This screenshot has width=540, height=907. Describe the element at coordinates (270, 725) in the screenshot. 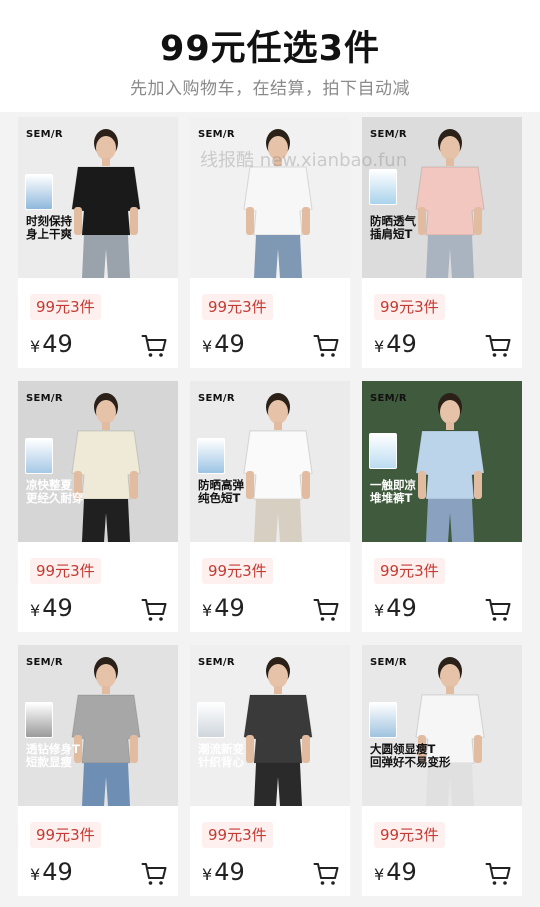

I see `product-photo: SEM/R 潮流新变 针织背心` at that location.